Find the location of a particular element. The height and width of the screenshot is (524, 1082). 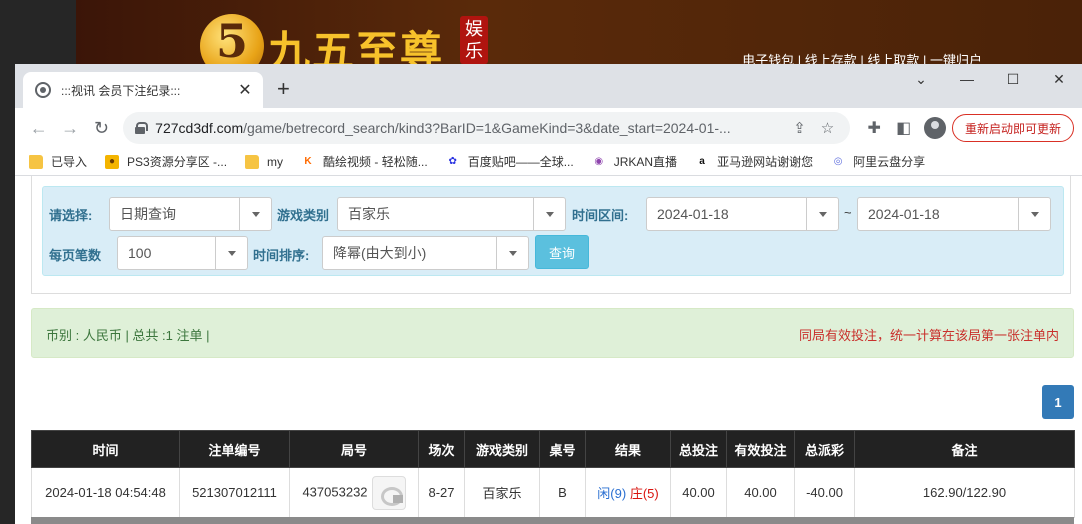

site-logo-text: 九五至尊 is located at coordinates (356, 46).